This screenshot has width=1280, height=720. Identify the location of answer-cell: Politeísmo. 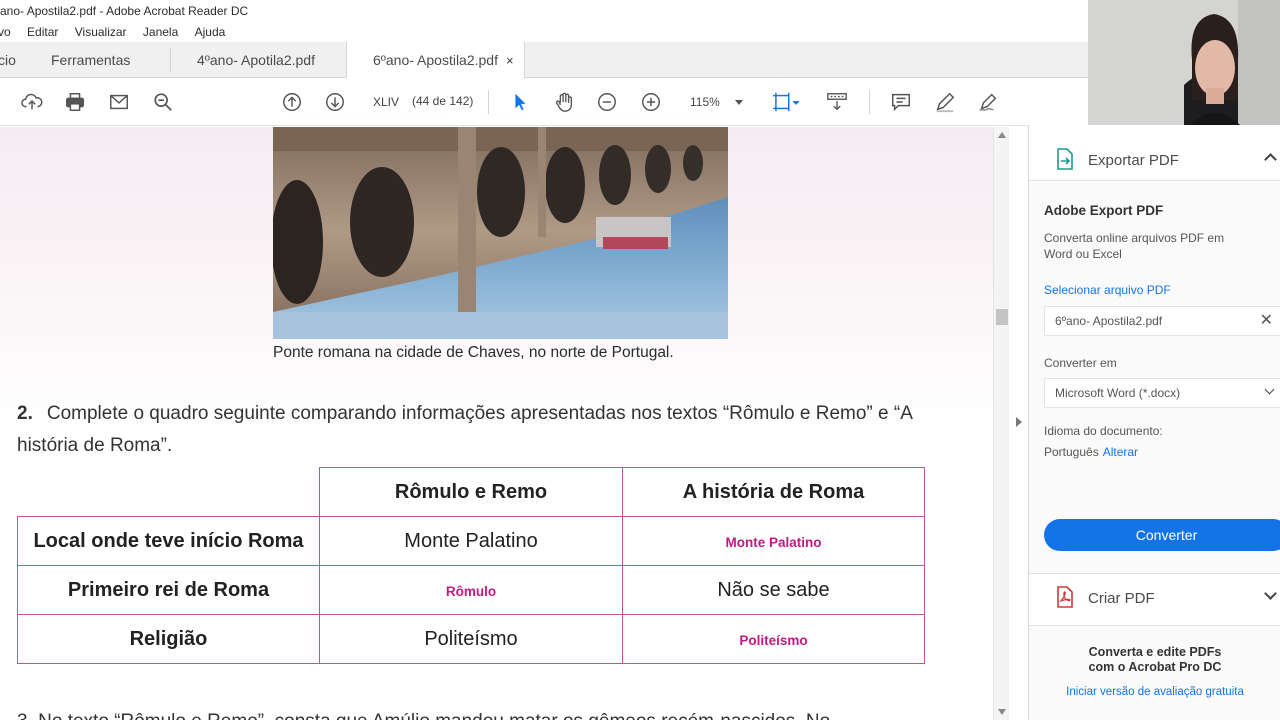
(773, 640).